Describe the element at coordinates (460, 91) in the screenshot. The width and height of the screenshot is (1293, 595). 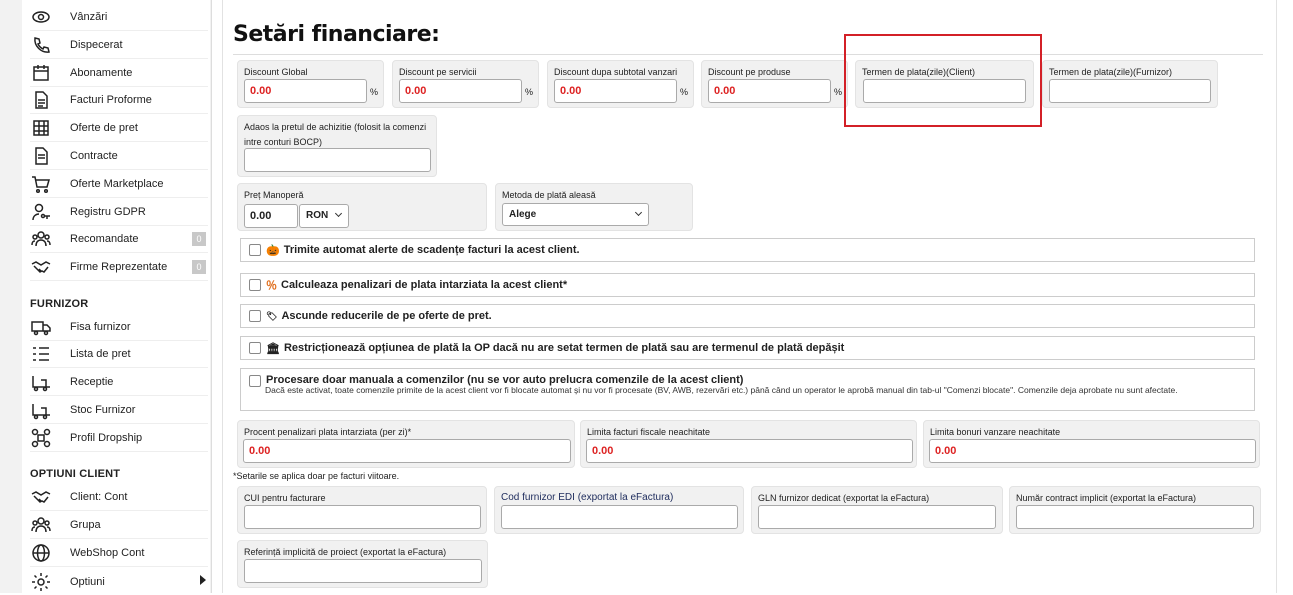
I see `discount-servicii-input: 0.00` at that location.